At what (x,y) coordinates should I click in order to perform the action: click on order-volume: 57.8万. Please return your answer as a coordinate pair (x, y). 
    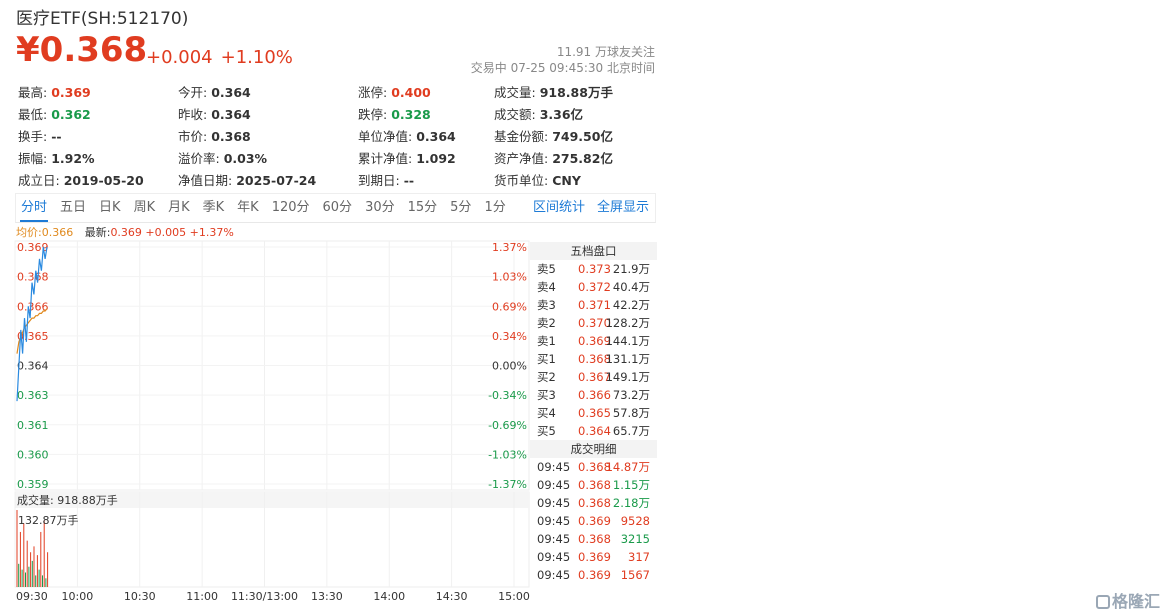
    Looking at the image, I should click on (631, 413).